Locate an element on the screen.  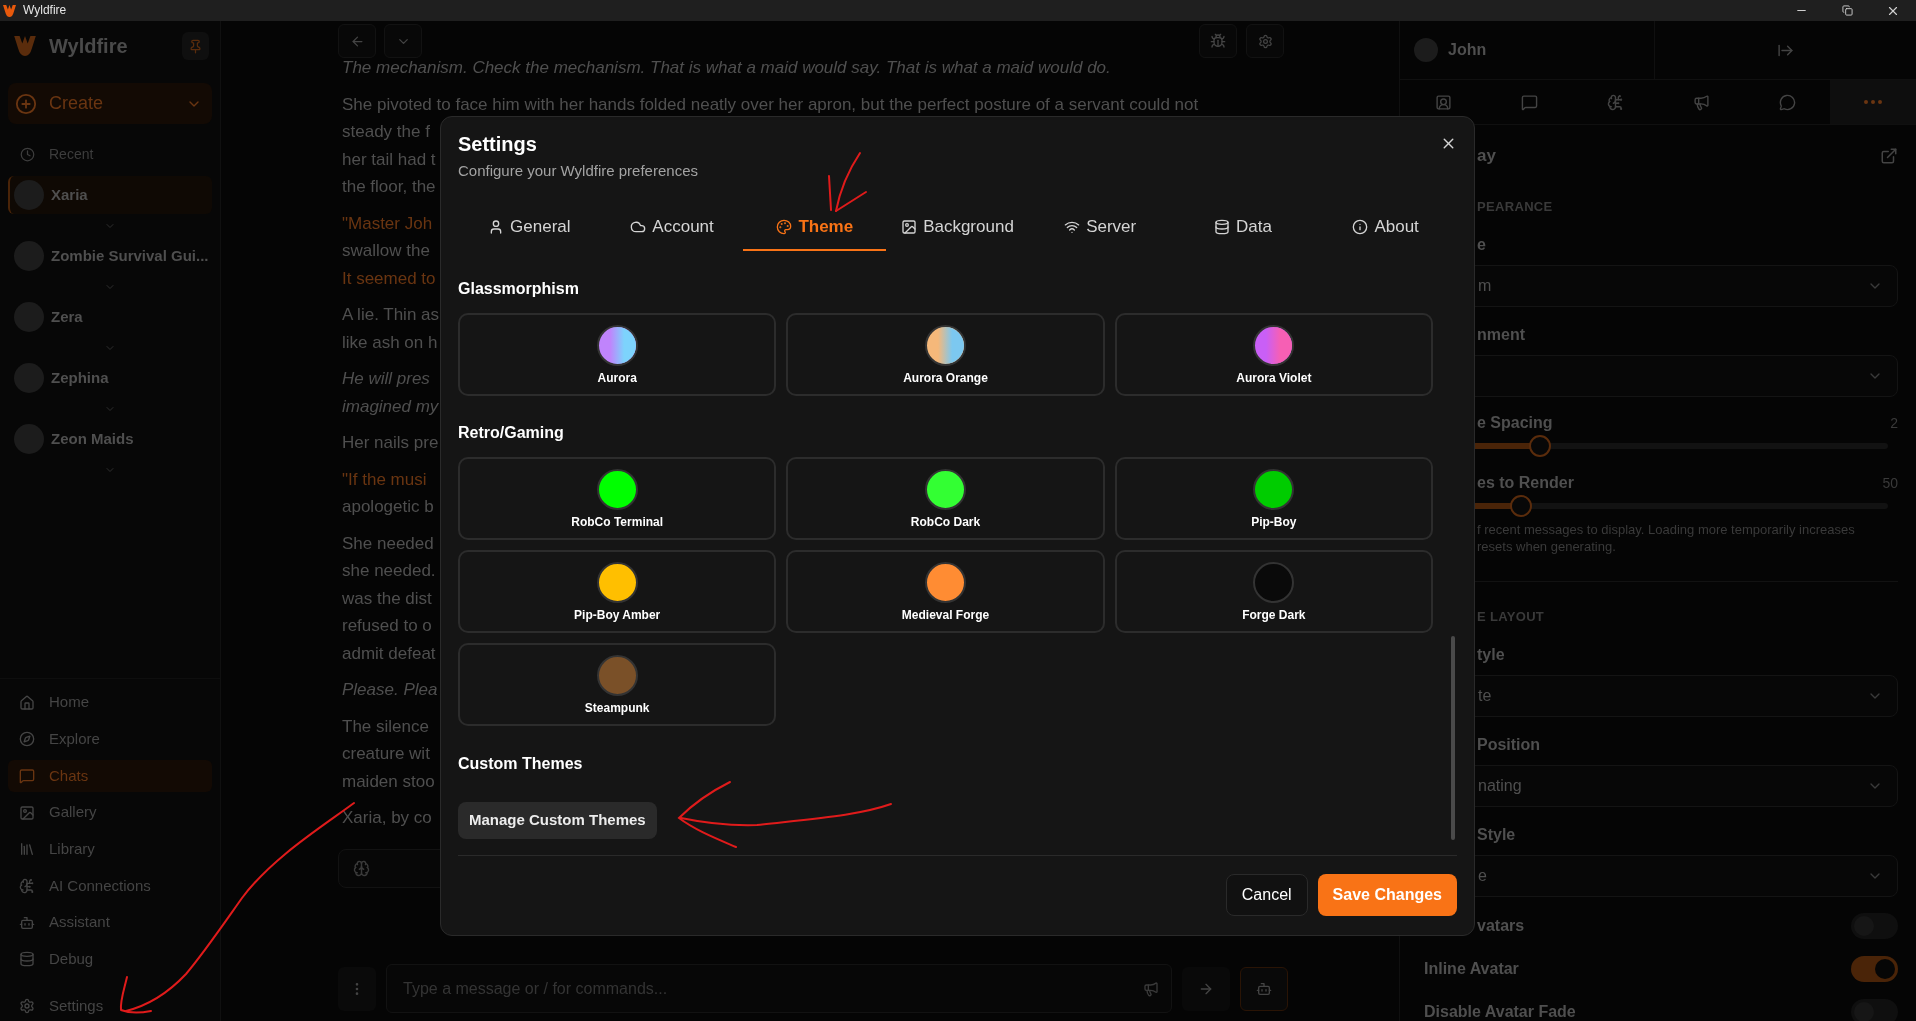
group-title: Custom Themes is located at coordinates (520, 764).